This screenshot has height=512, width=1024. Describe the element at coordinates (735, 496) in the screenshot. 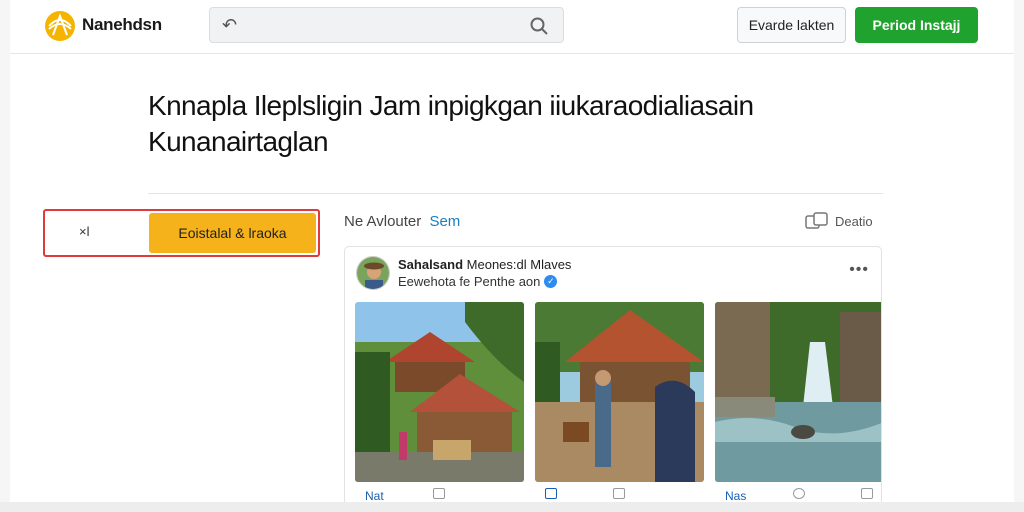

I see `tile-3-label: Nas` at that location.